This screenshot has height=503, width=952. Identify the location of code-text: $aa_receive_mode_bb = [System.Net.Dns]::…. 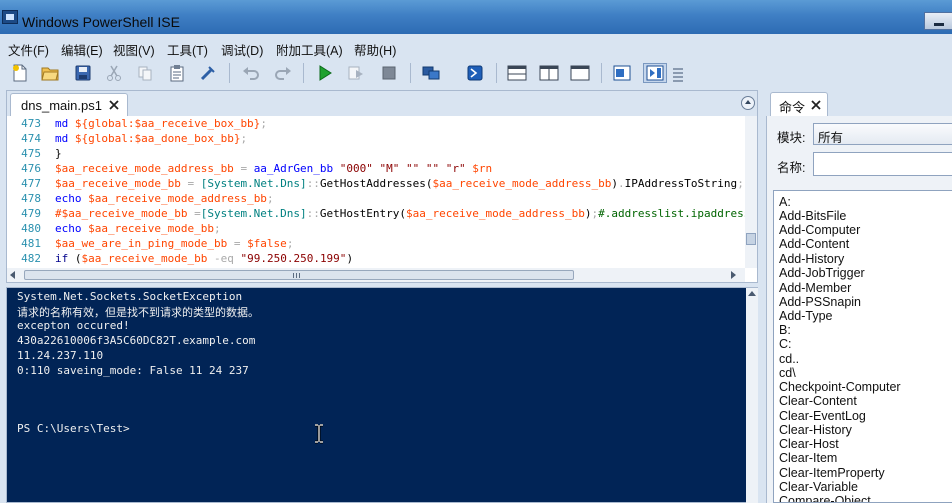
(399, 183).